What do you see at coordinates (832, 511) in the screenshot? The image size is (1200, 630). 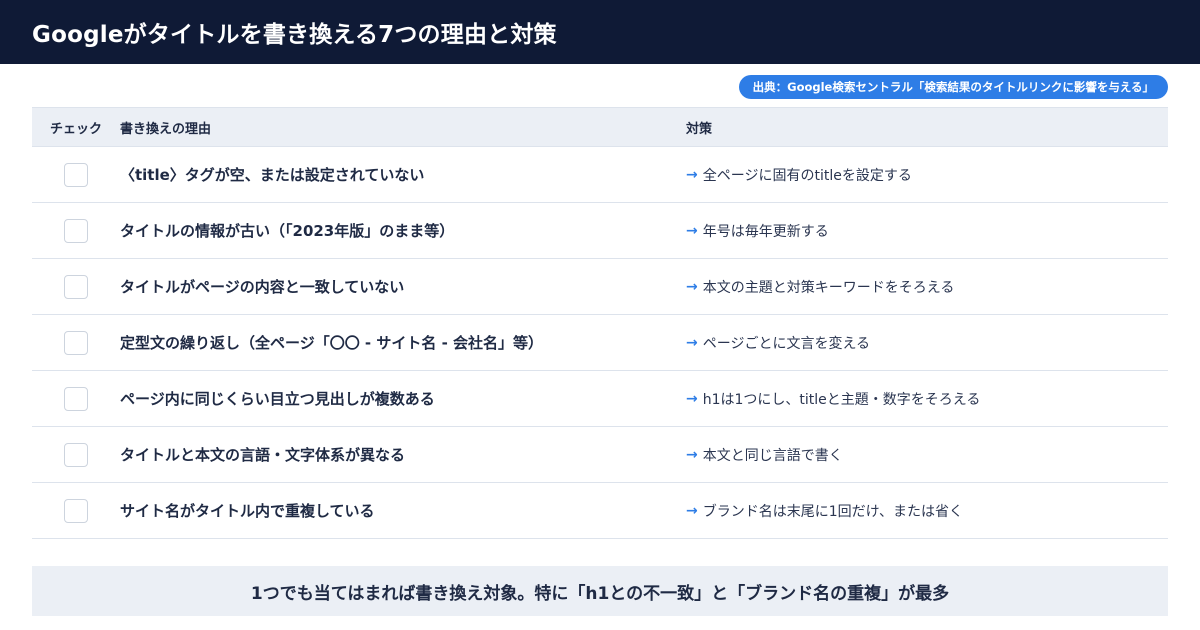 I see `solution-text: ブランド名は末尾に1回だけ、または省く` at bounding box center [832, 511].